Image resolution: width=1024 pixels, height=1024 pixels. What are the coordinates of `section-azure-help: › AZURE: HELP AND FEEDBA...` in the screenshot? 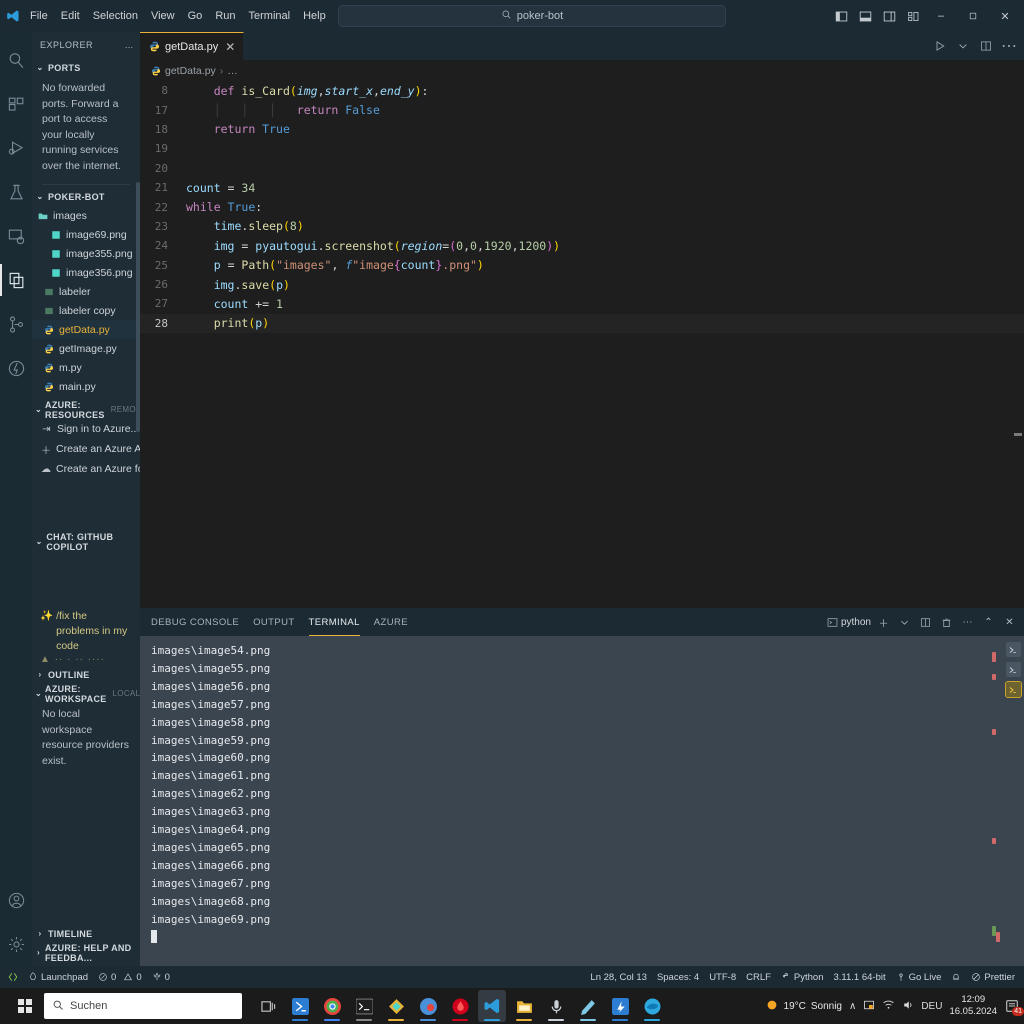 It's located at (86, 953).